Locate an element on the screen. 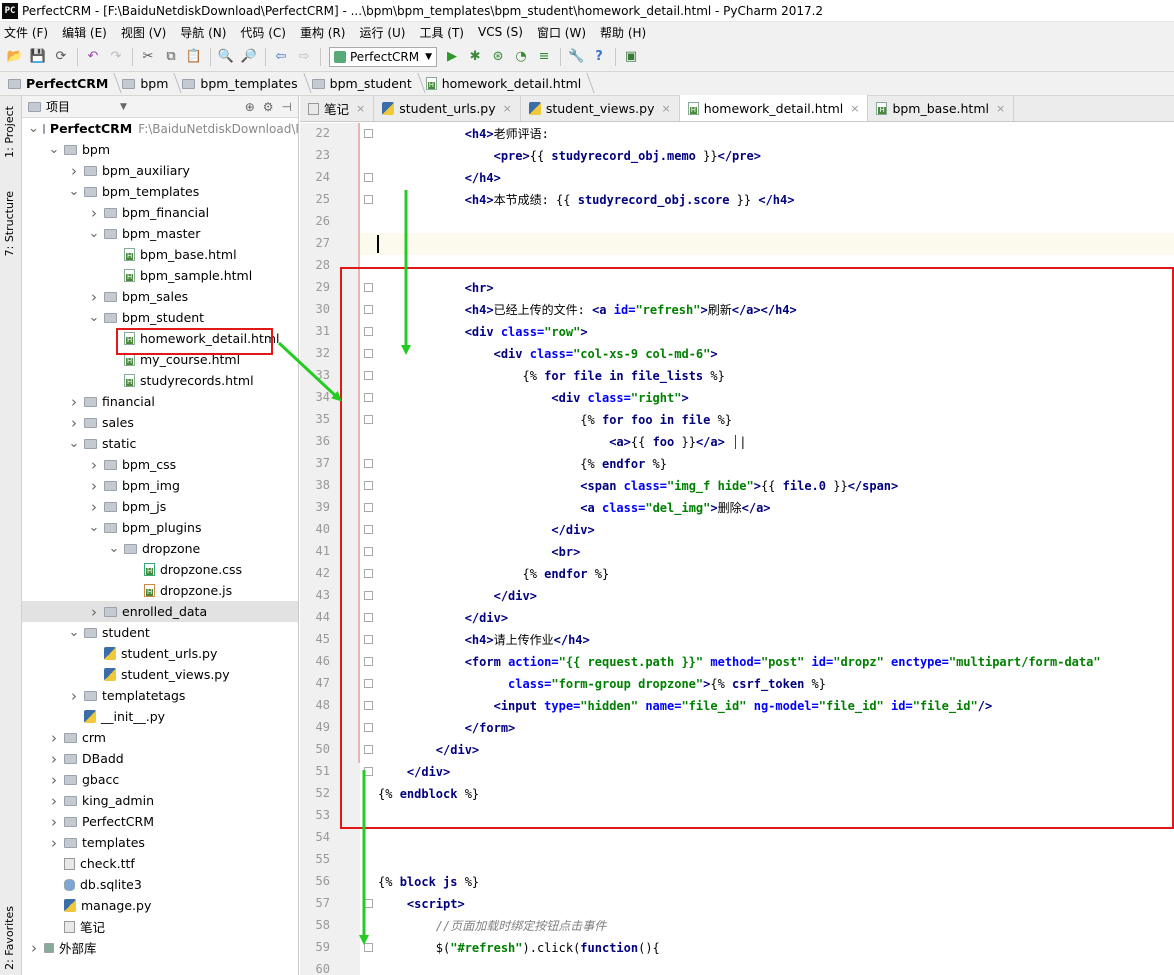 The width and height of the screenshot is (1174, 975). tree-item: › bpm_sales is located at coordinates (160, 296).